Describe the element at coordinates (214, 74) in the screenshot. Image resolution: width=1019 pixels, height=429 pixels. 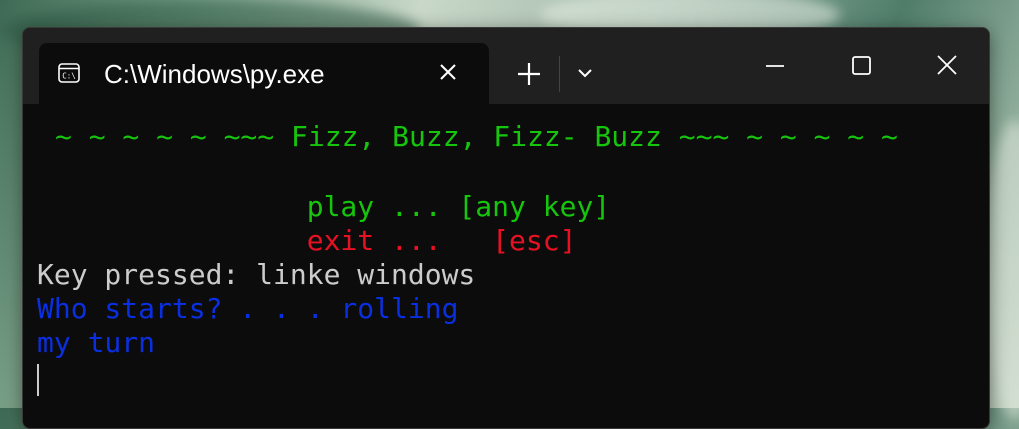
I see `tab-title: C:\Windows\py.exe` at that location.